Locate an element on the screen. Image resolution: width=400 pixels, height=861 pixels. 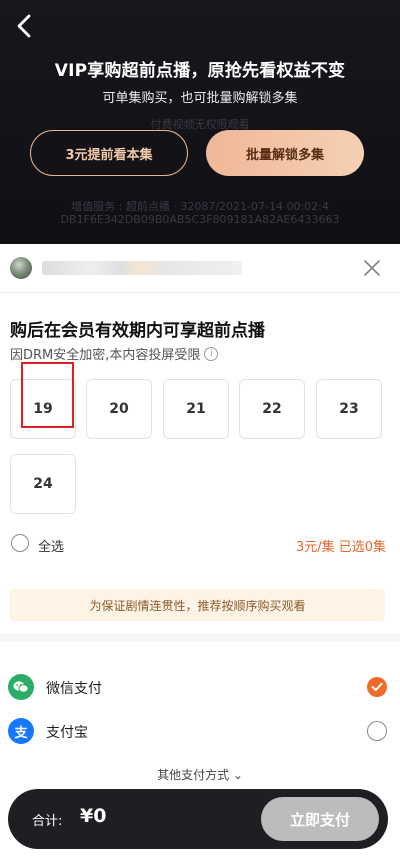
select-all-label: 全选 is located at coordinates (51, 545).